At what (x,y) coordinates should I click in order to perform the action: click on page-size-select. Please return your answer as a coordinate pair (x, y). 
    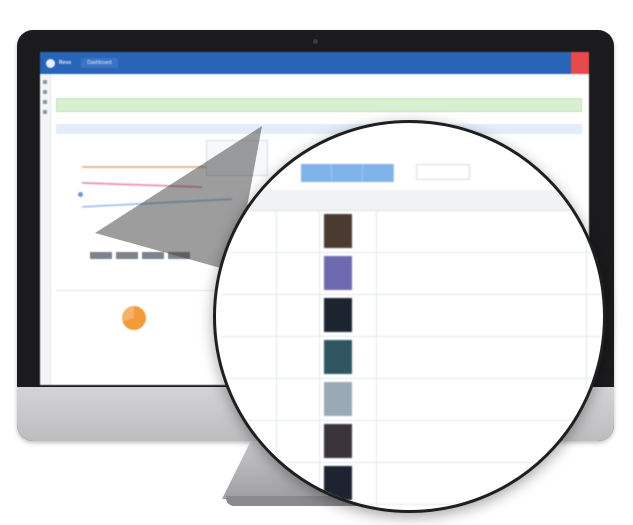
    Looking at the image, I should click on (443, 172).